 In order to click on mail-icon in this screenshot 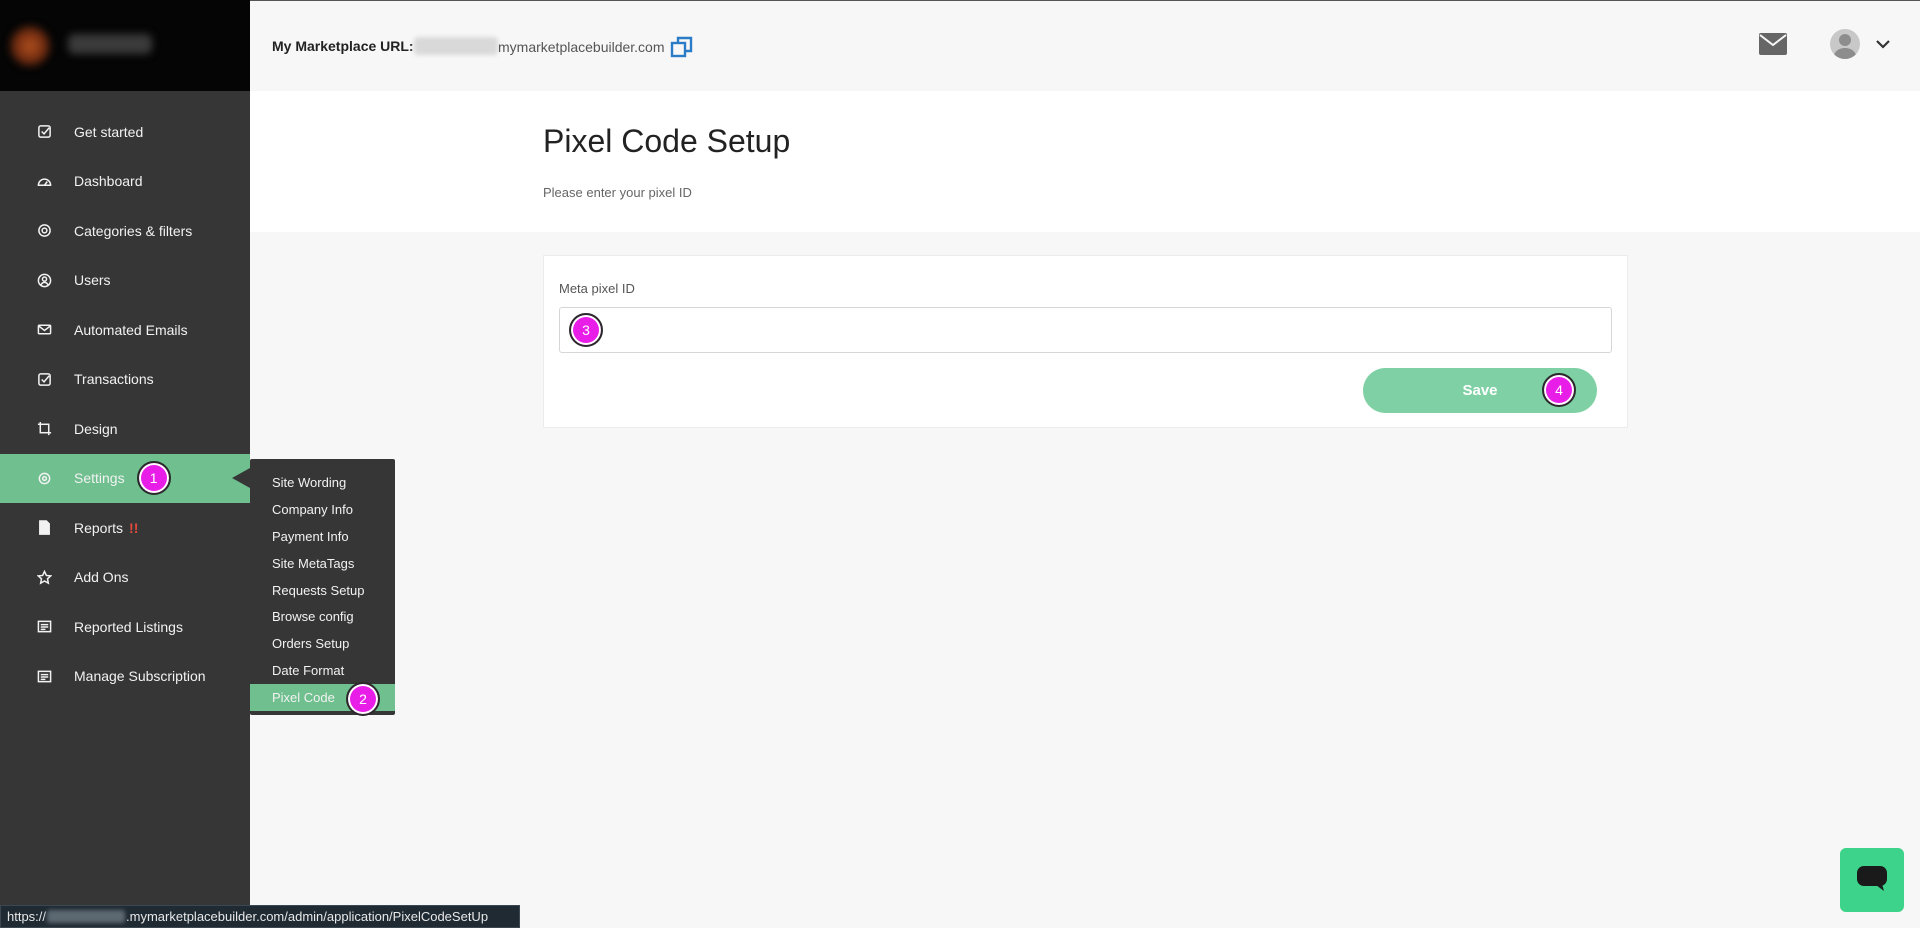, I will do `click(1773, 44)`.